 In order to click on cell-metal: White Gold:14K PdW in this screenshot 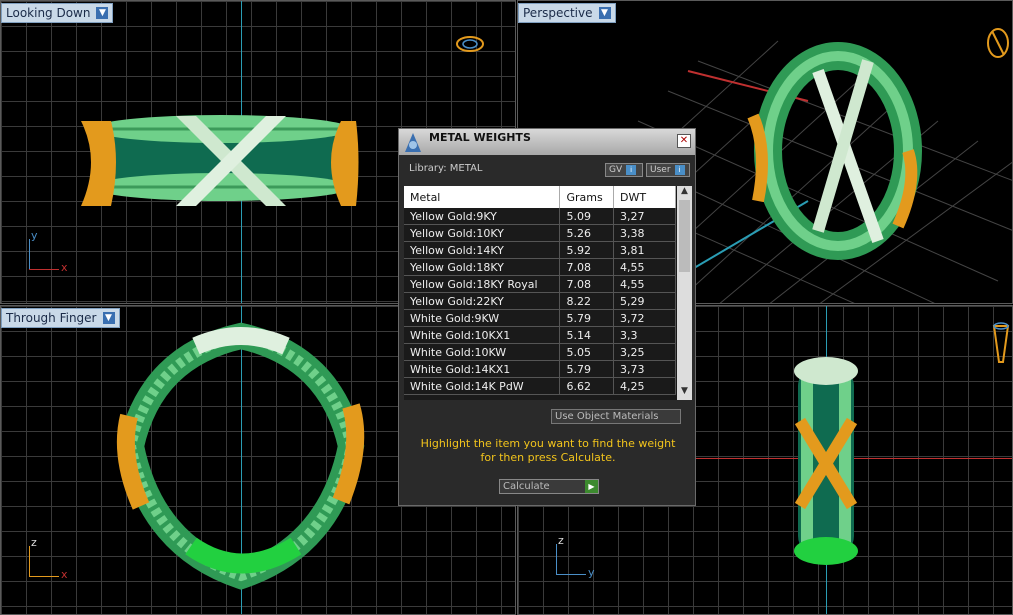, I will do `click(482, 386)`.